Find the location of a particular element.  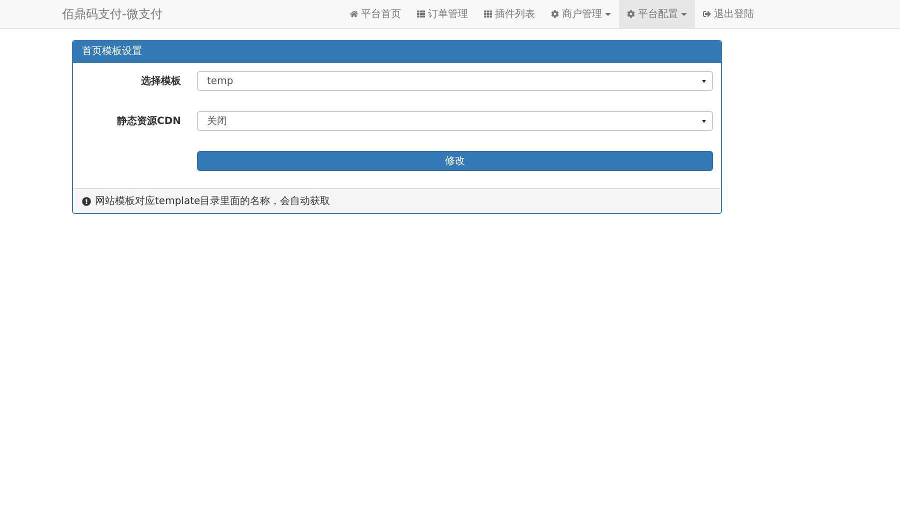

submit-button: 修改 is located at coordinates (455, 161).